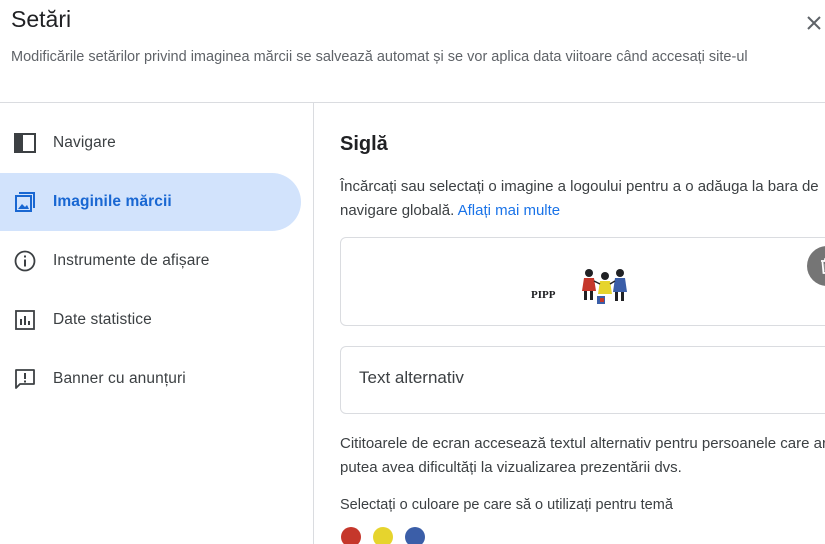 This screenshot has width=825, height=544. What do you see at coordinates (604, 286) in the screenshot?
I see `logo-image` at bounding box center [604, 286].